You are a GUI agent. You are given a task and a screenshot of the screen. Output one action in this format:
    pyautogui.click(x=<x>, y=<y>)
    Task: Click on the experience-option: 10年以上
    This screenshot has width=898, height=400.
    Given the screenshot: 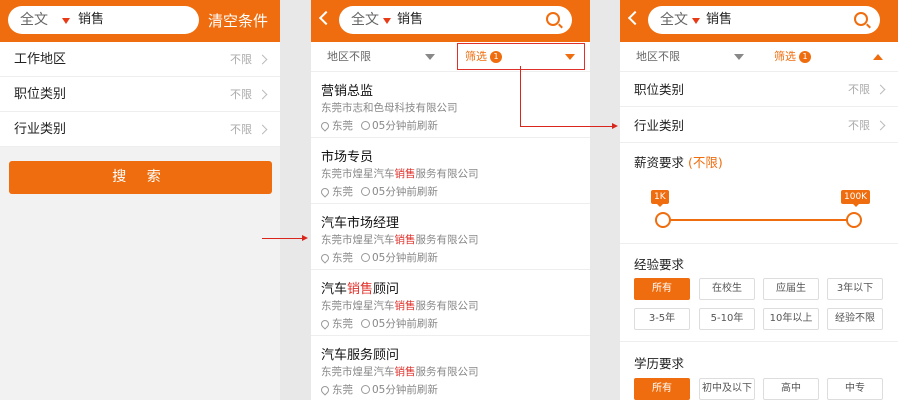 What is the action you would take?
    pyautogui.click(x=791, y=319)
    